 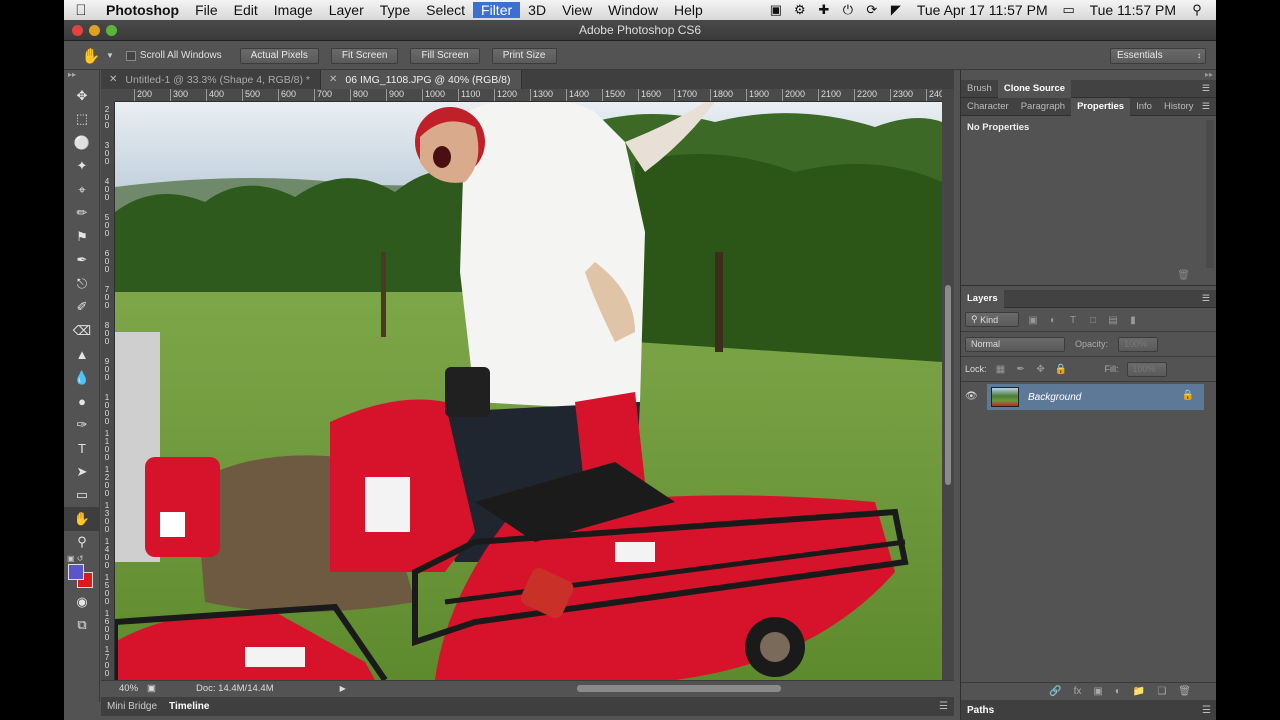 What do you see at coordinates (1034, 88) in the screenshot?
I see `tab-clone-source: Clone Source` at bounding box center [1034, 88].